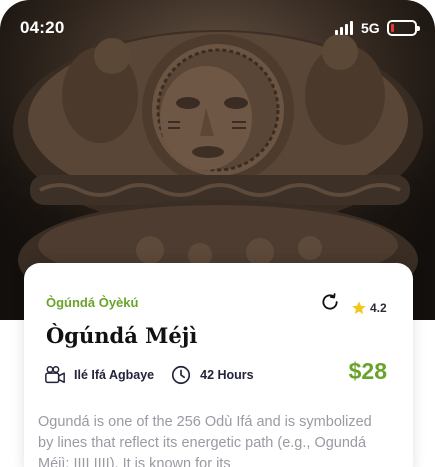 The image size is (435, 467). What do you see at coordinates (122, 335) in the screenshot?
I see `page-title: Ògúndá Méjì` at bounding box center [122, 335].